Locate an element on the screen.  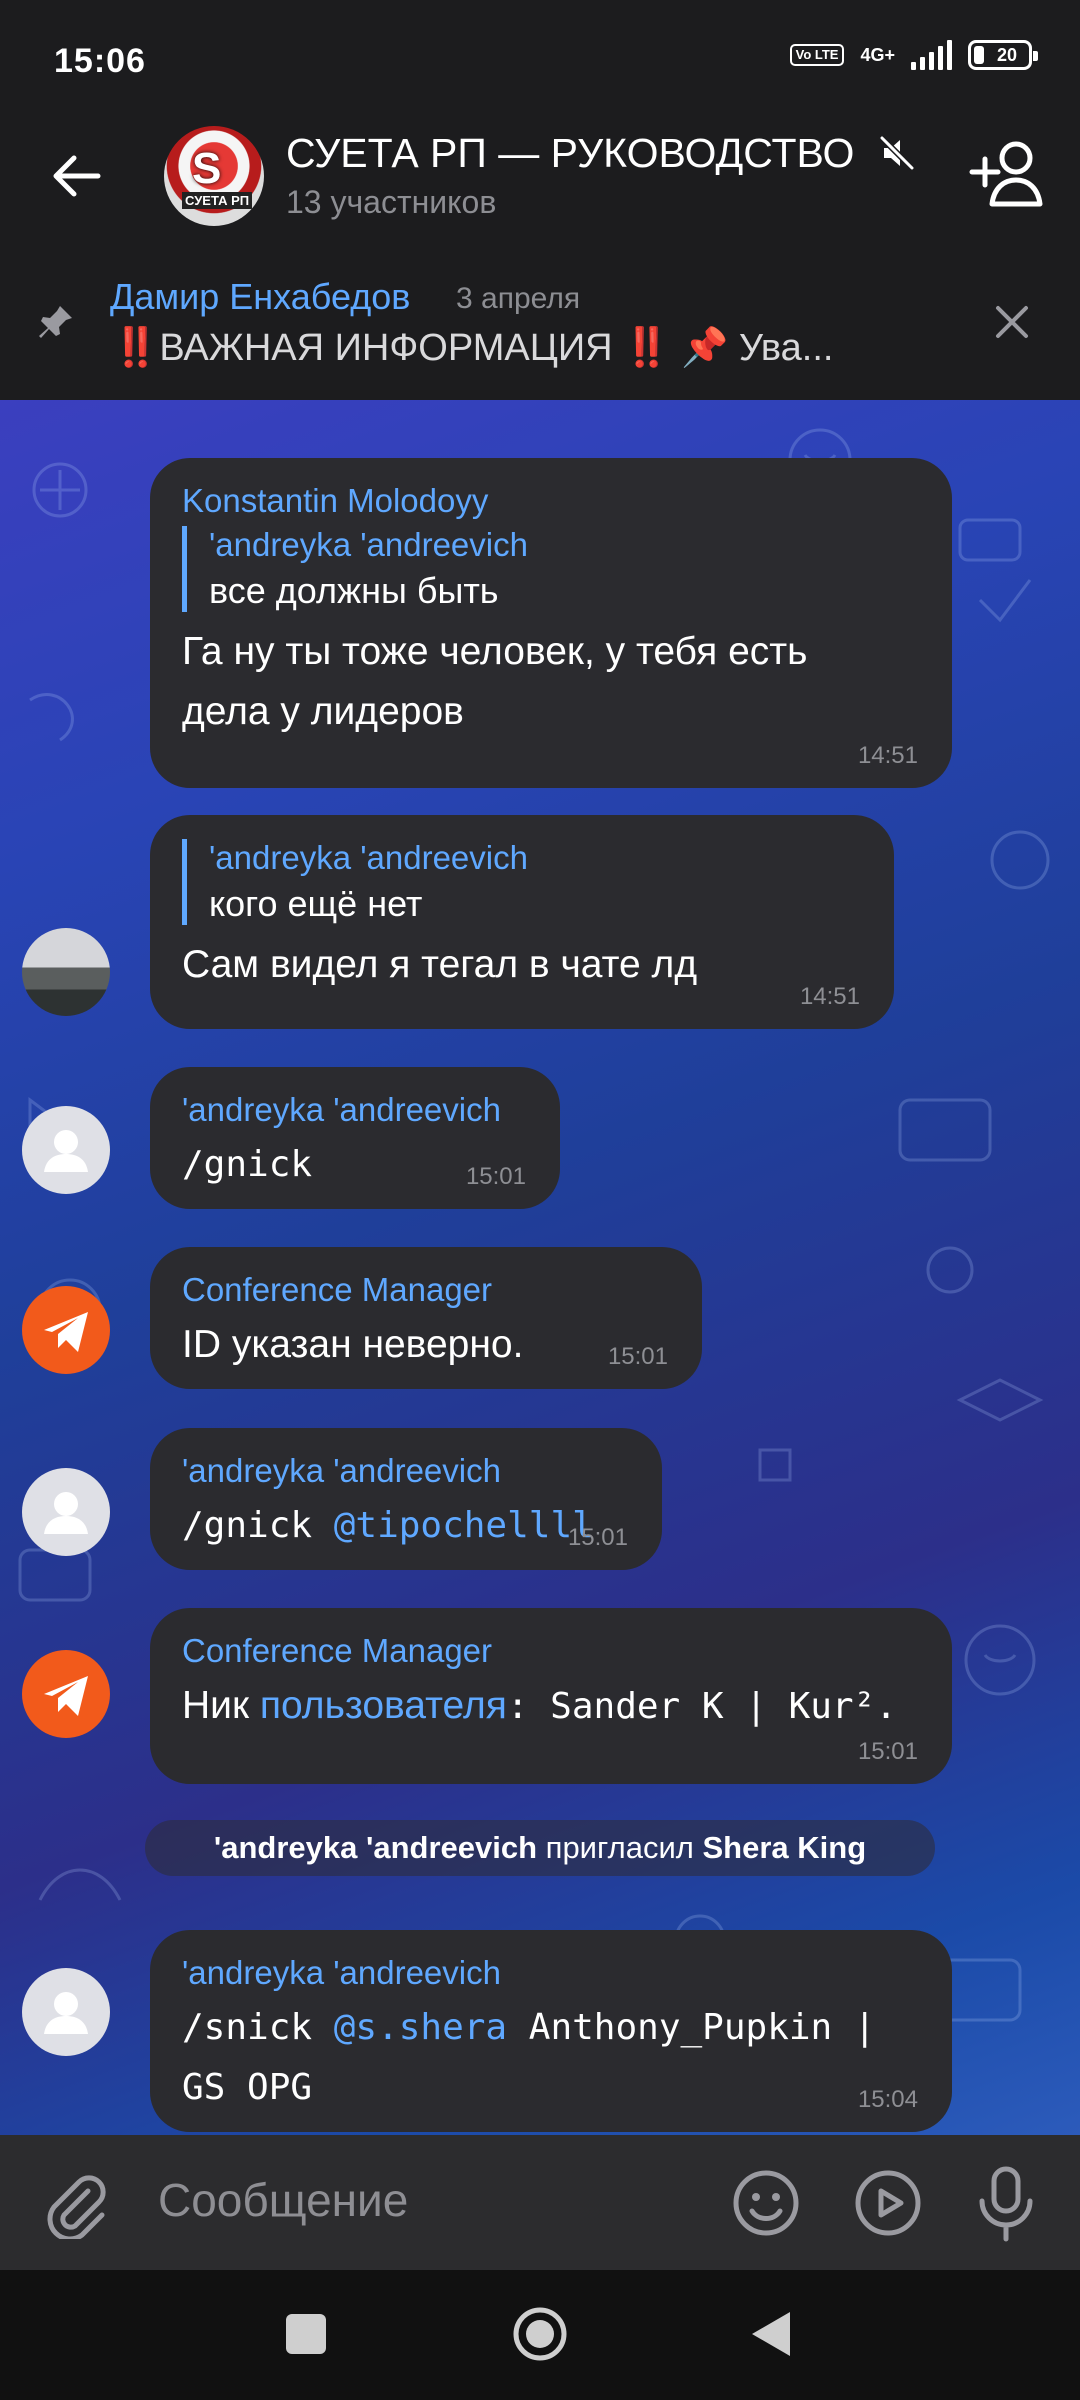
chat-member-count: 13 участников is located at coordinates (391, 202).